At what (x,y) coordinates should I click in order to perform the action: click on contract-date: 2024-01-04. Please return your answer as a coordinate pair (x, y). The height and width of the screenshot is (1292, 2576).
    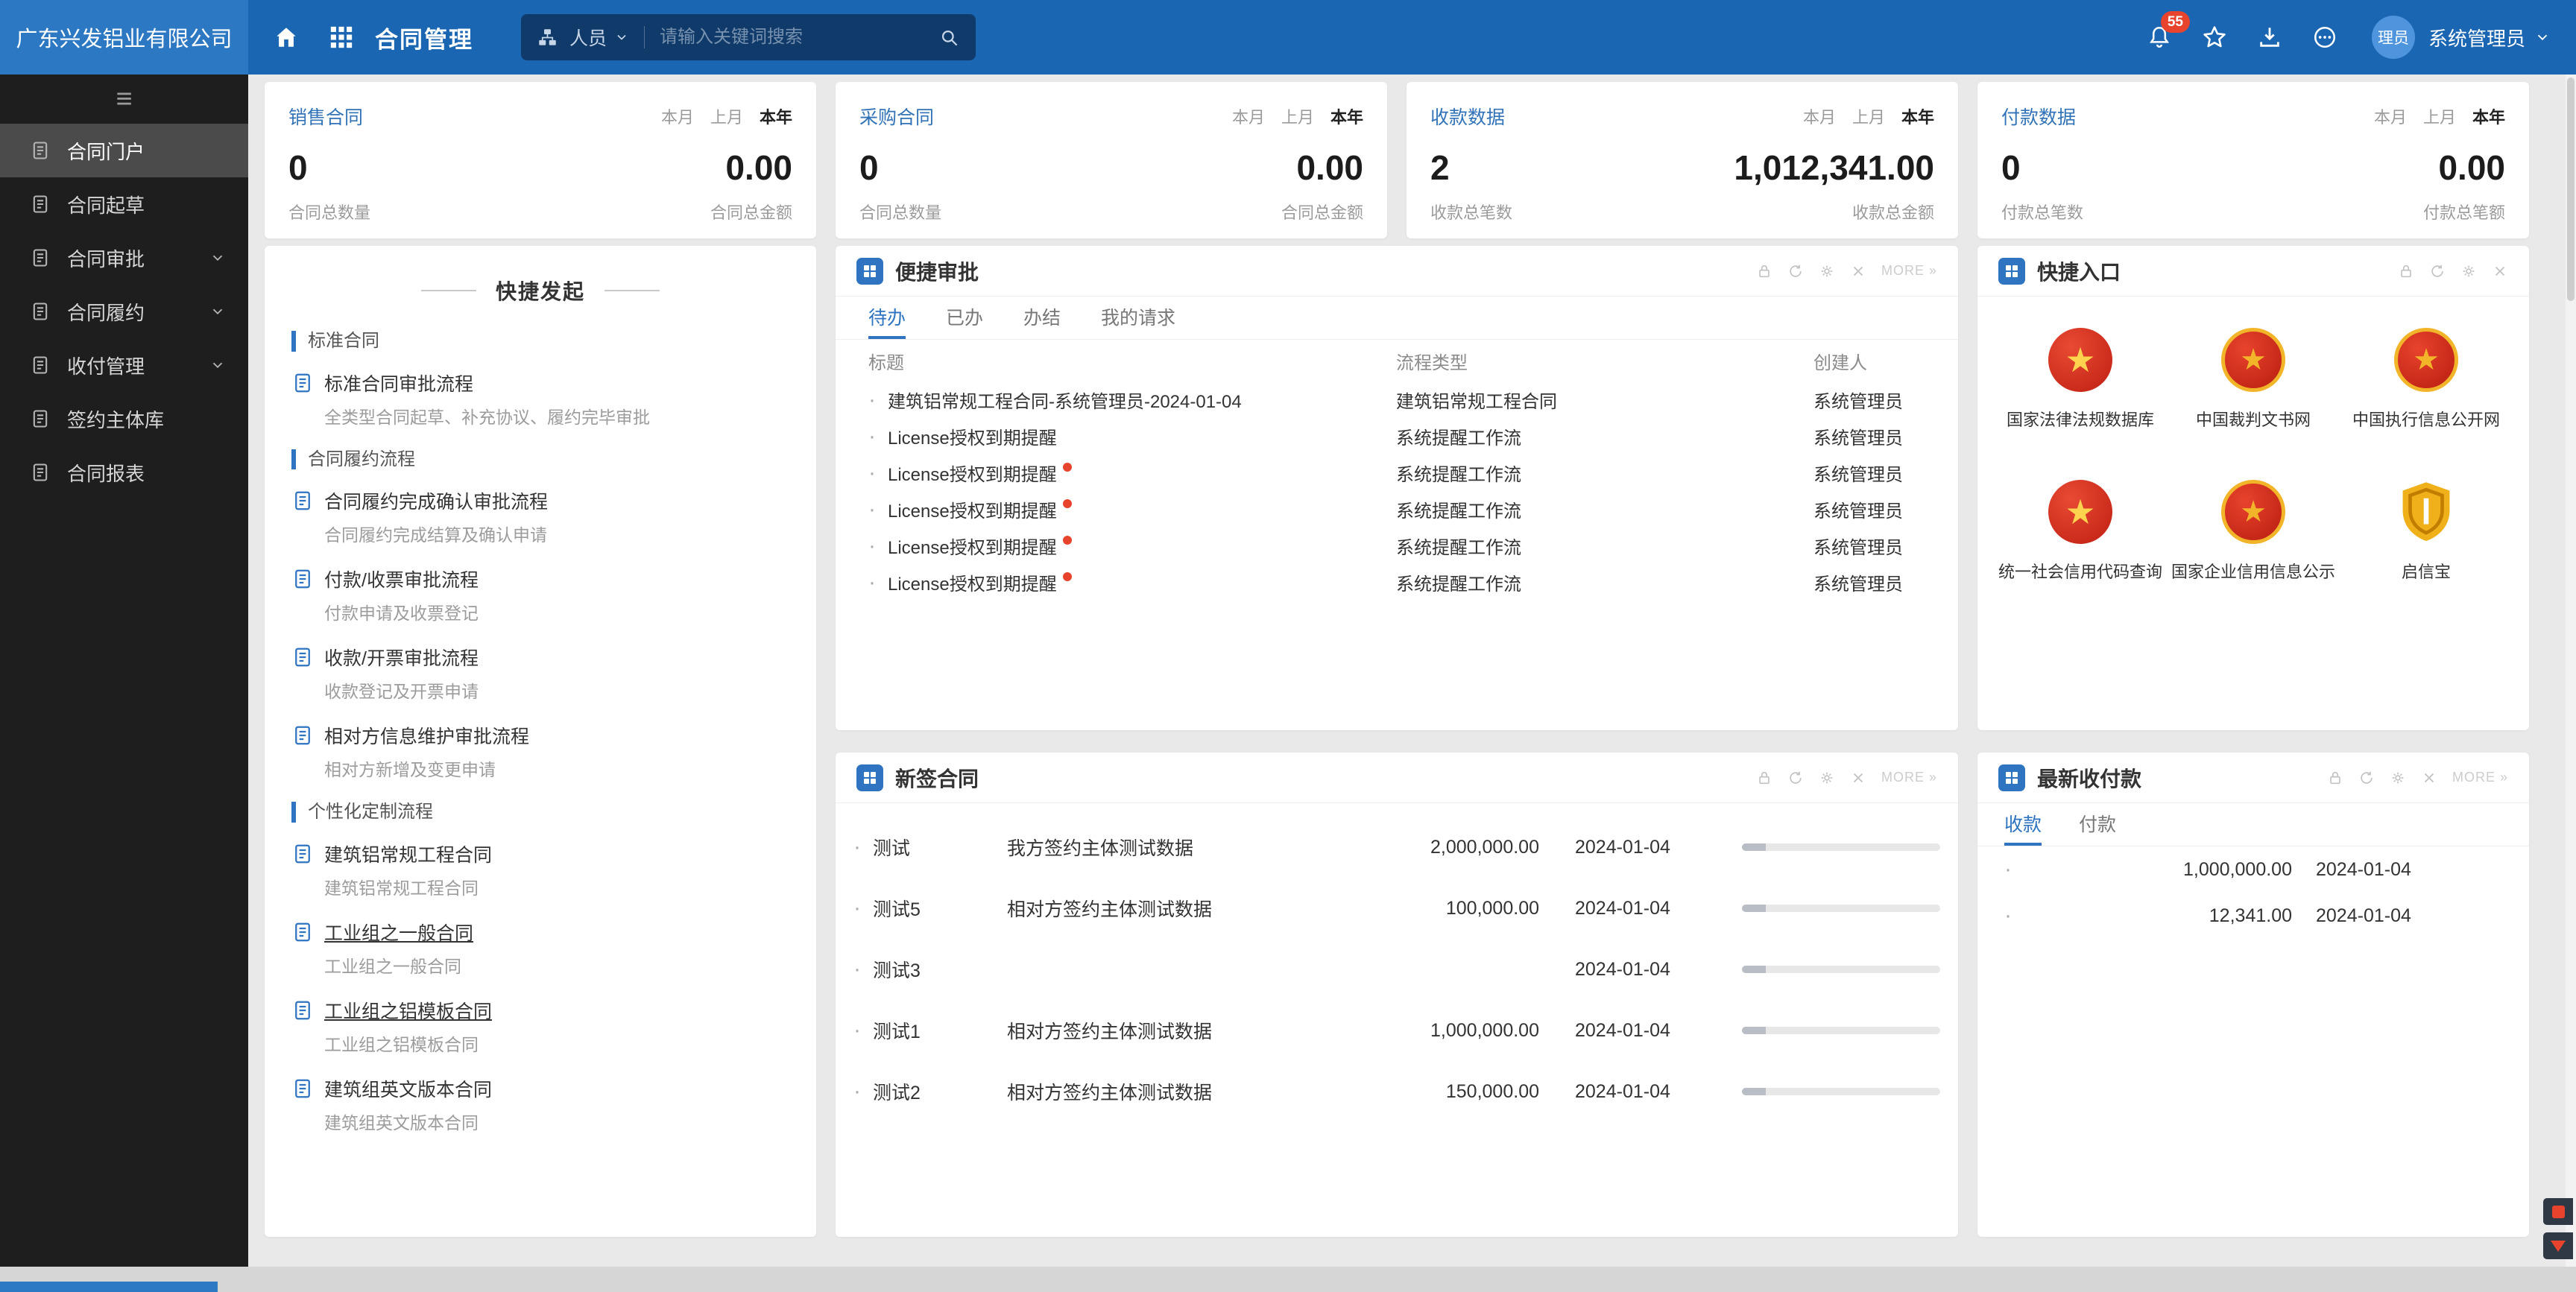
    Looking at the image, I should click on (1622, 969).